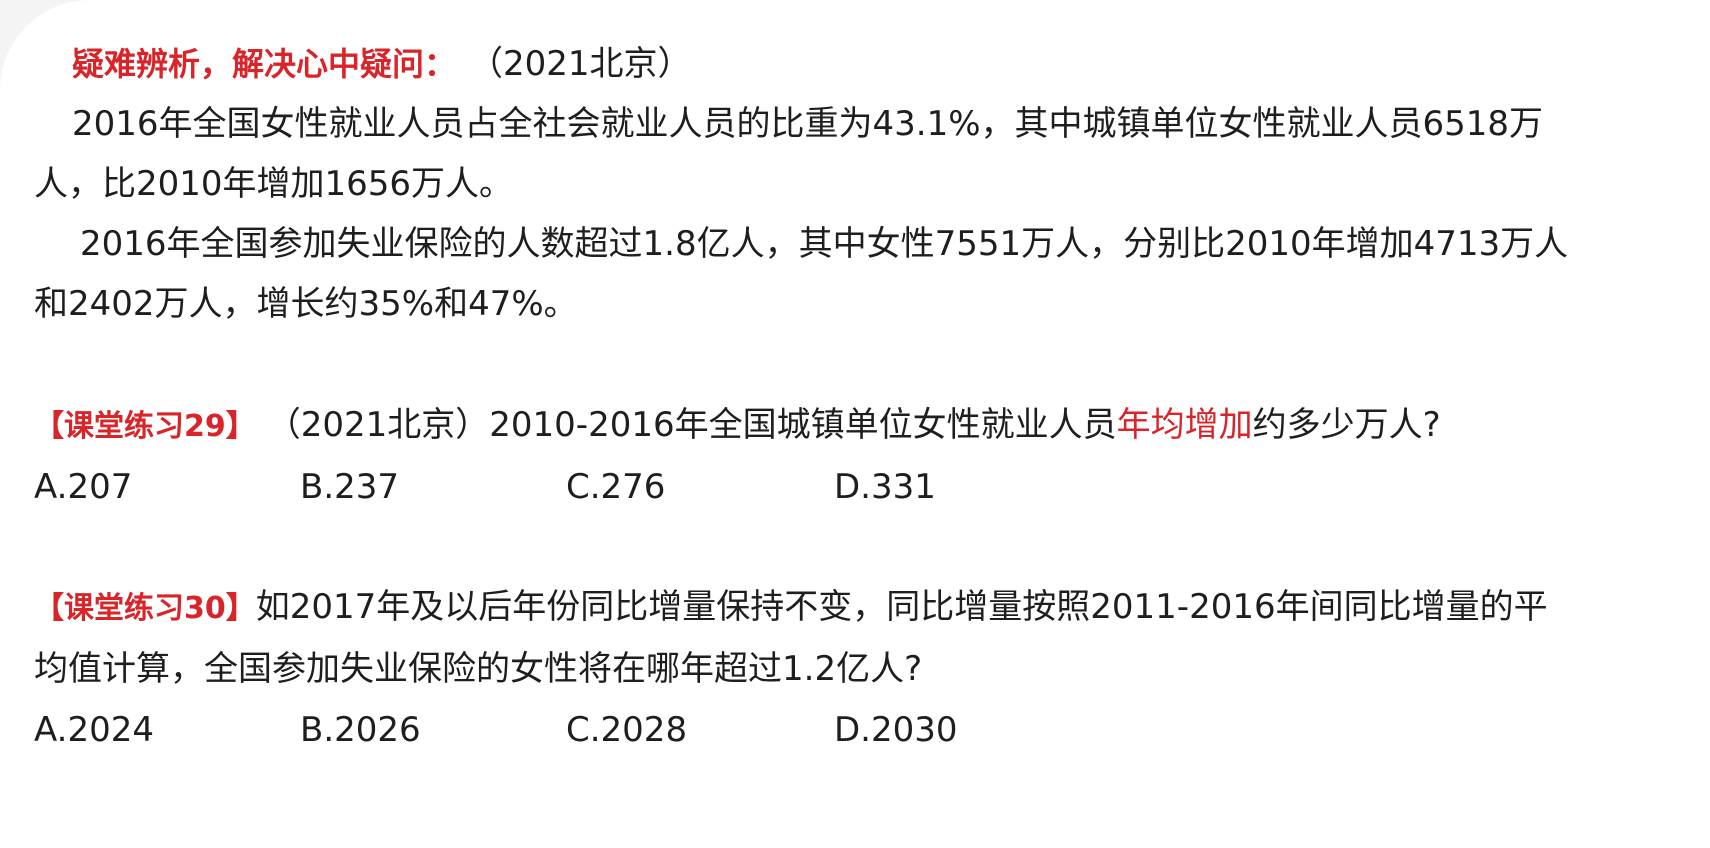 The width and height of the screenshot is (1710, 848). What do you see at coordinates (145, 608) in the screenshot?
I see `question-30-tag: 【课堂练习30】` at bounding box center [145, 608].